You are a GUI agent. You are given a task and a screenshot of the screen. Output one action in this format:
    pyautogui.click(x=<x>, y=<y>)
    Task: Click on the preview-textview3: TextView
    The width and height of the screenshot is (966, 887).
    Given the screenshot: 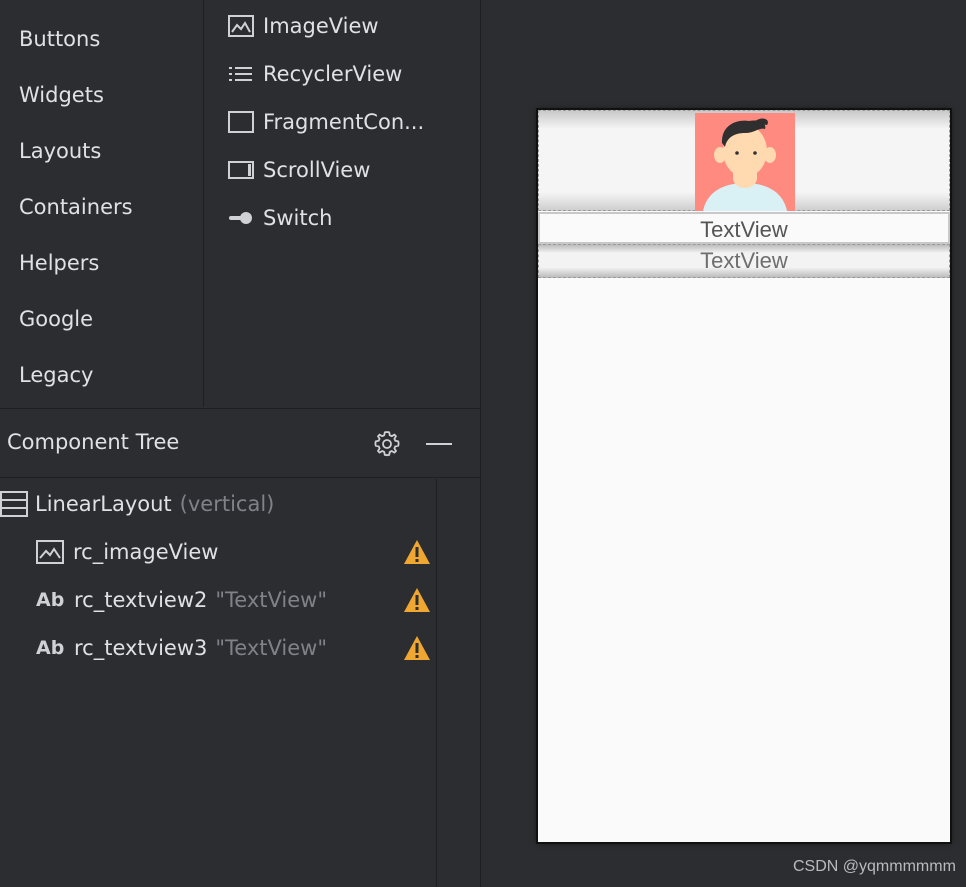 What is the action you would take?
    pyautogui.click(x=744, y=261)
    